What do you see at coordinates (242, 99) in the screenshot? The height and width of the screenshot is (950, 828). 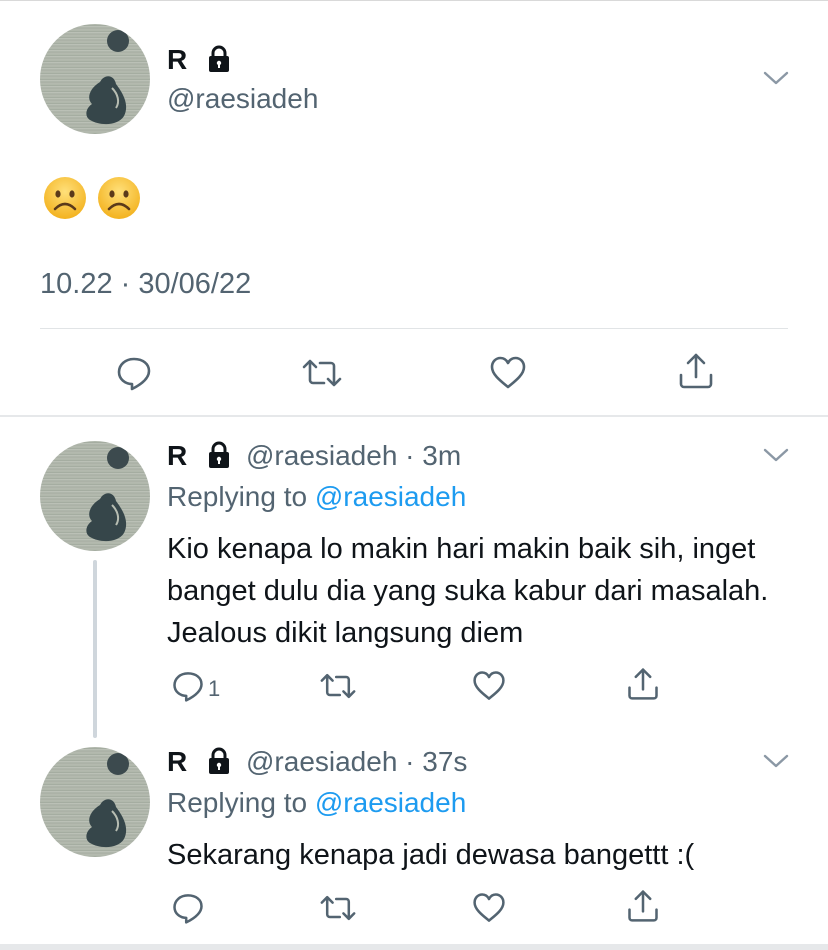 I see `author-handle: @raesiadeh` at bounding box center [242, 99].